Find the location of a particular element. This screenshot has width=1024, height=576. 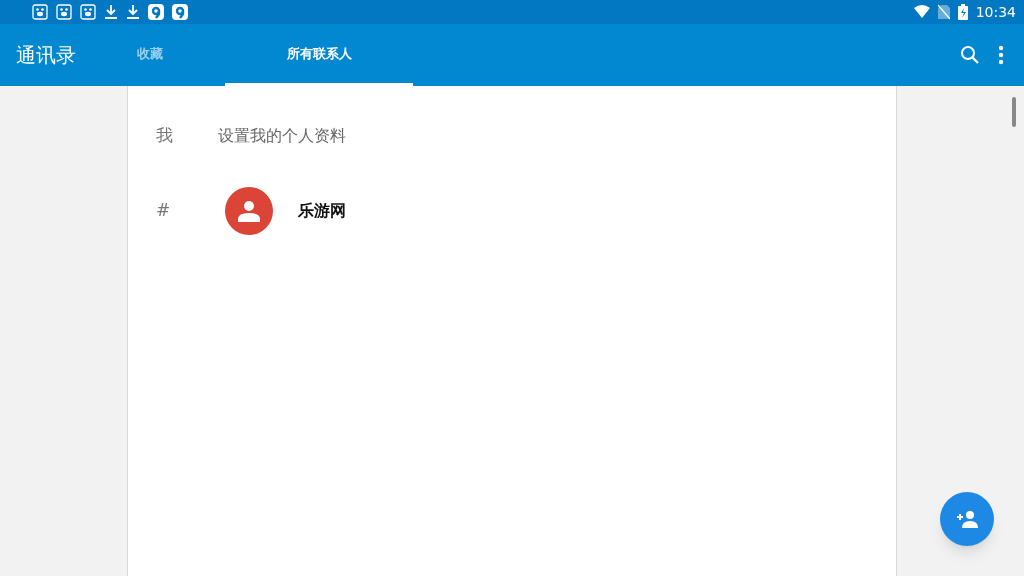

app-title: 通讯录 is located at coordinates (46, 55).